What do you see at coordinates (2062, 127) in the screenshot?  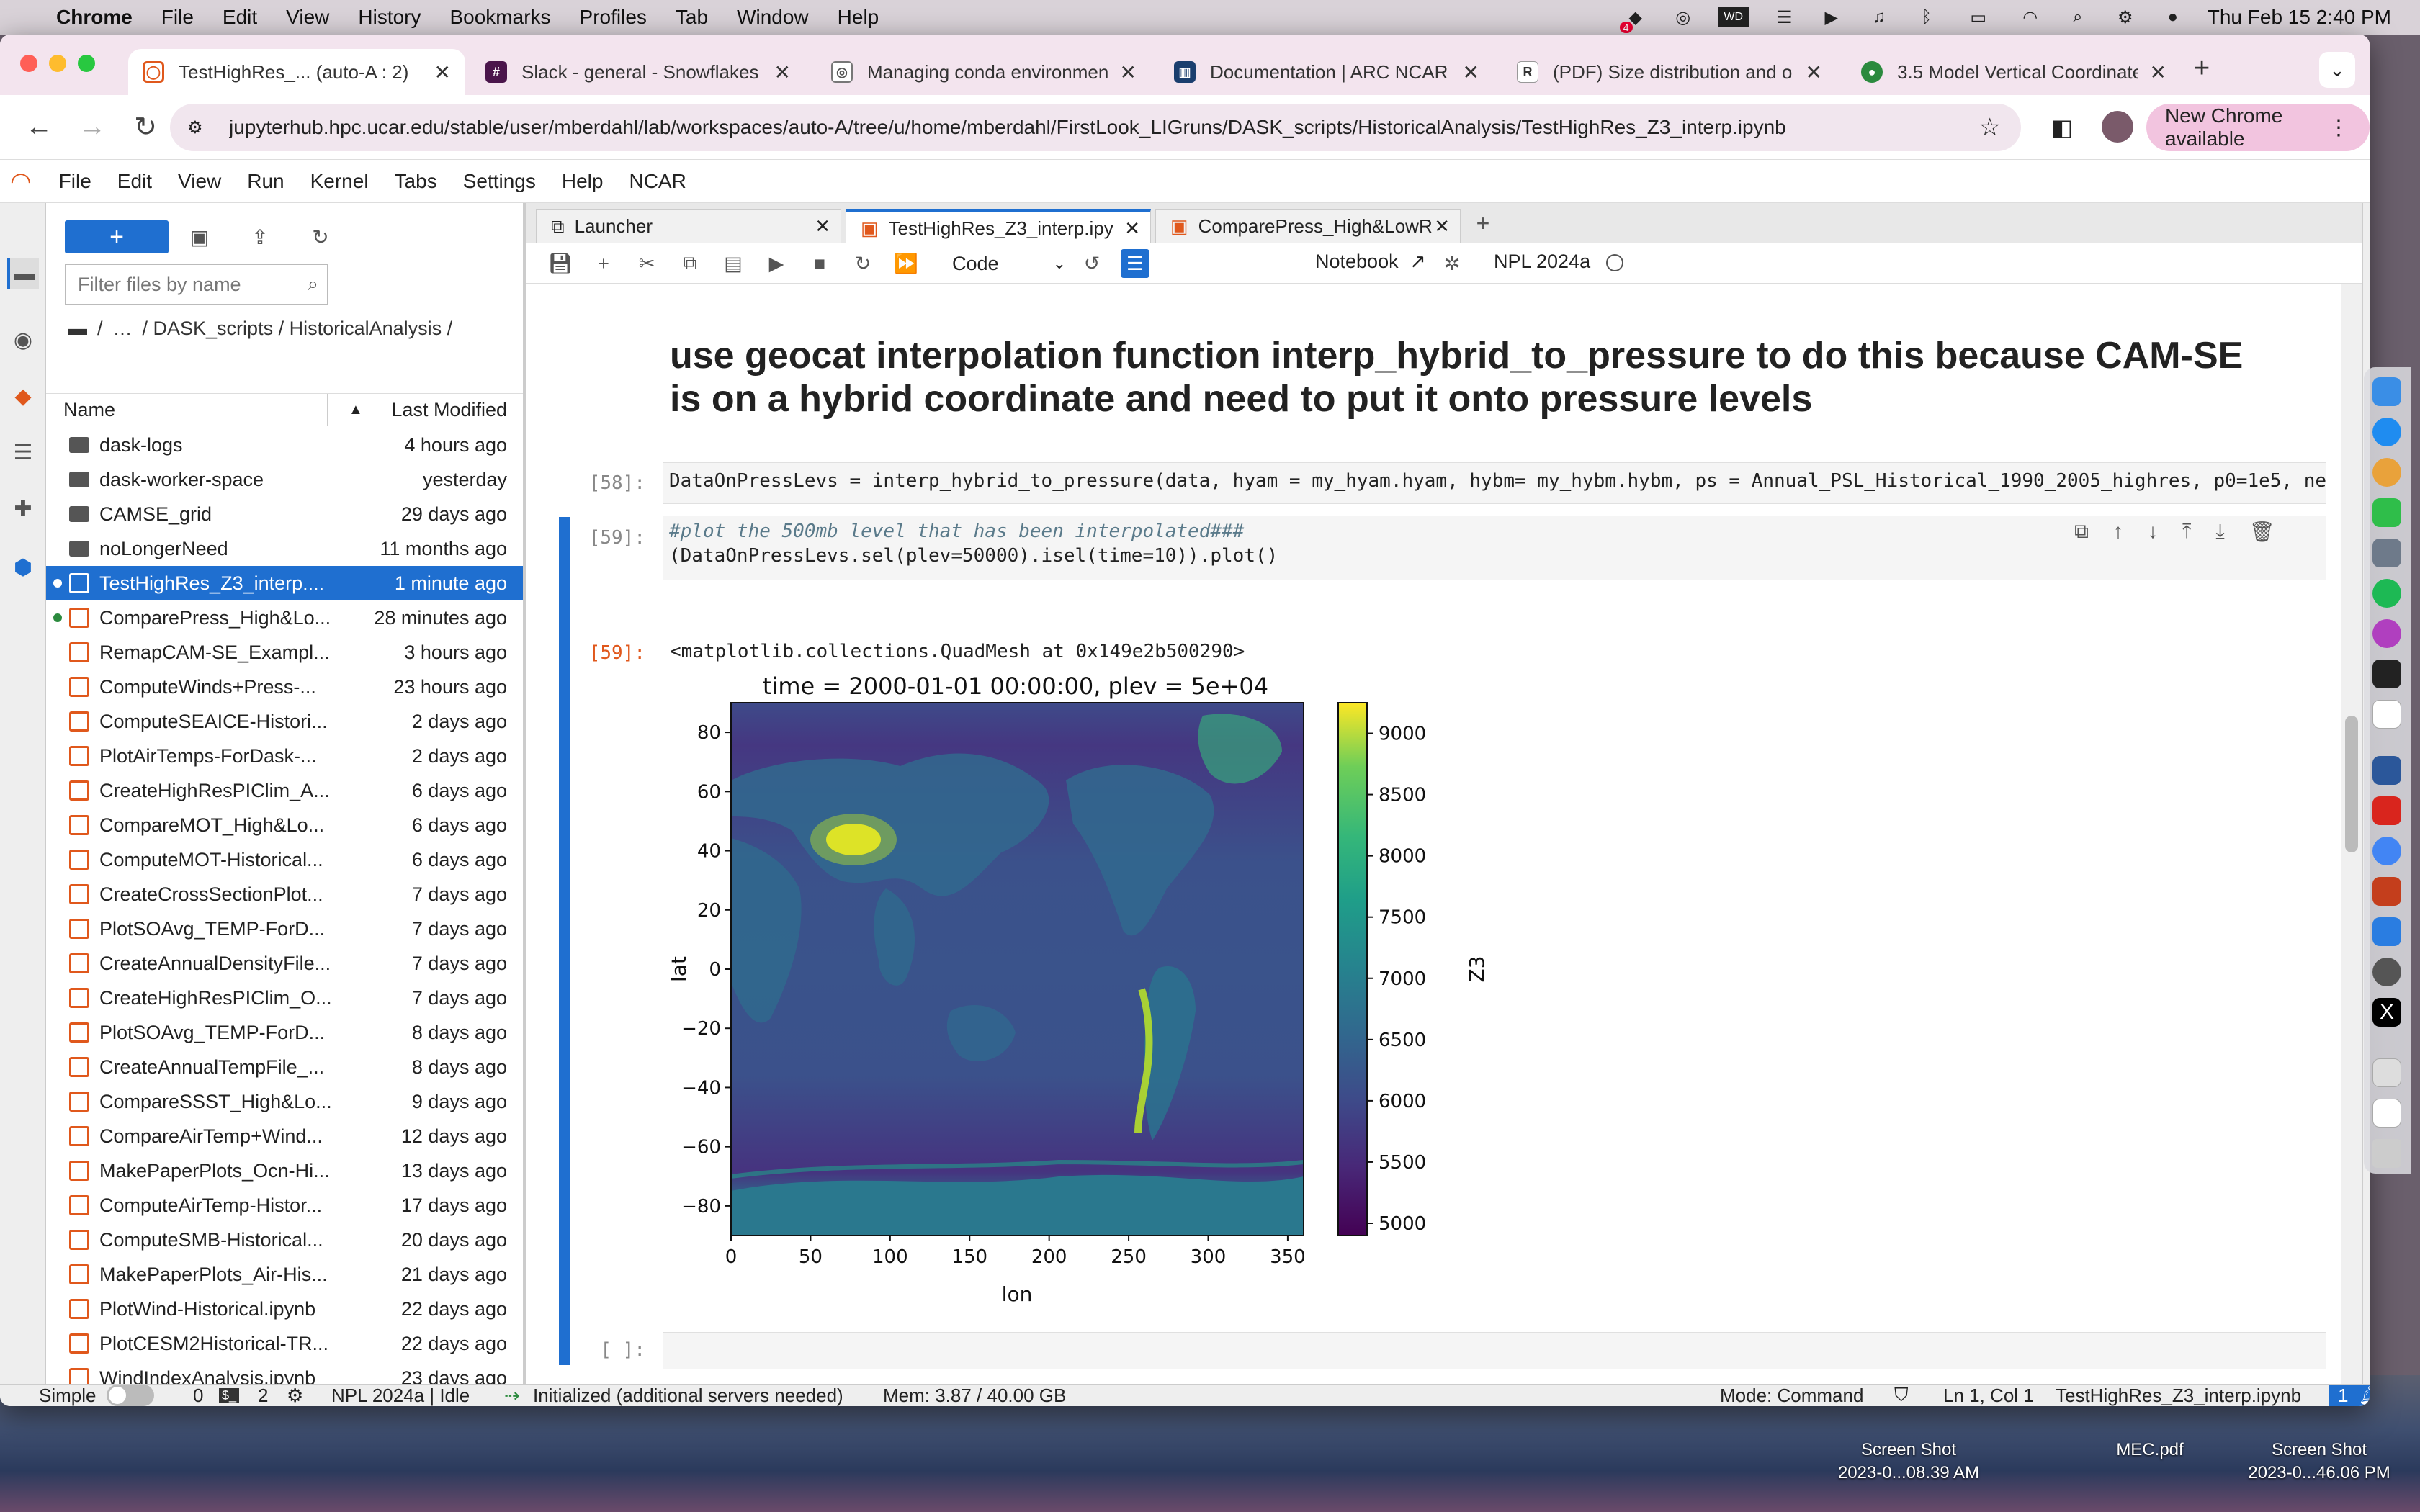 I see `side-panel-icon: ◧` at bounding box center [2062, 127].